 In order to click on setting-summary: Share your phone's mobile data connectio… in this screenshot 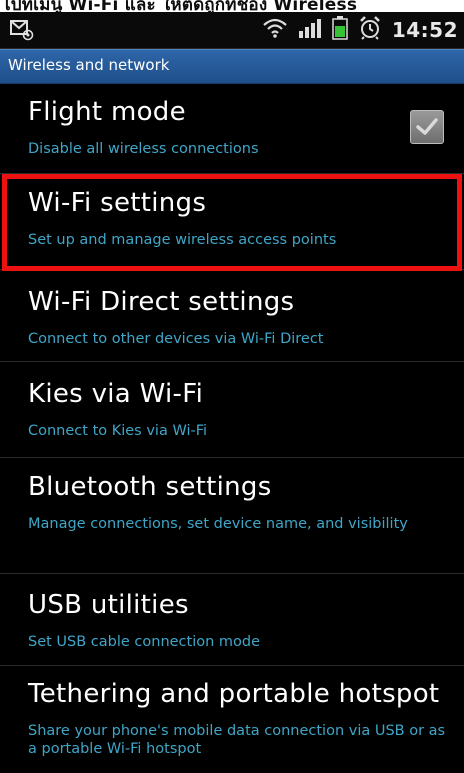, I will do `click(237, 740)`.